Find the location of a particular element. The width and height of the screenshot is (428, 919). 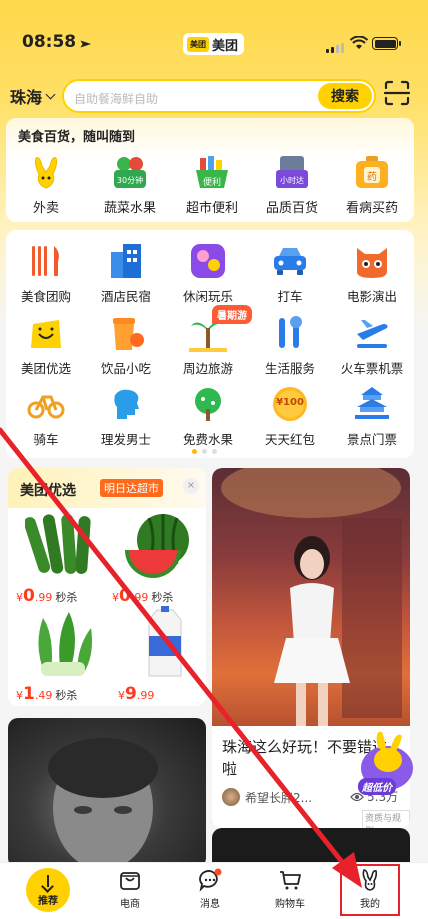

status-bar: 08:58 美团 美团 is located at coordinates (214, 31).